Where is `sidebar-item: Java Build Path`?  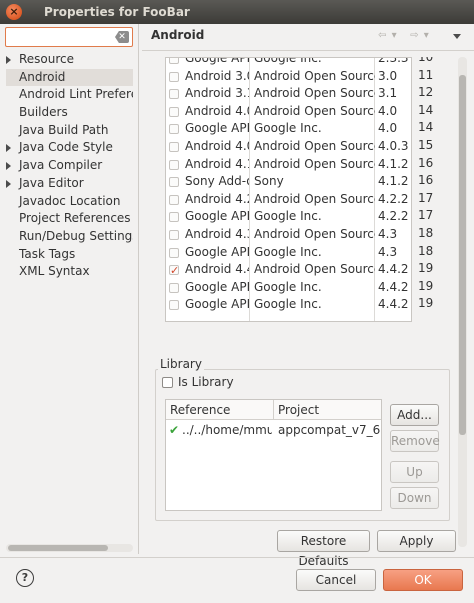 sidebar-item: Java Build Path is located at coordinates (66, 131).